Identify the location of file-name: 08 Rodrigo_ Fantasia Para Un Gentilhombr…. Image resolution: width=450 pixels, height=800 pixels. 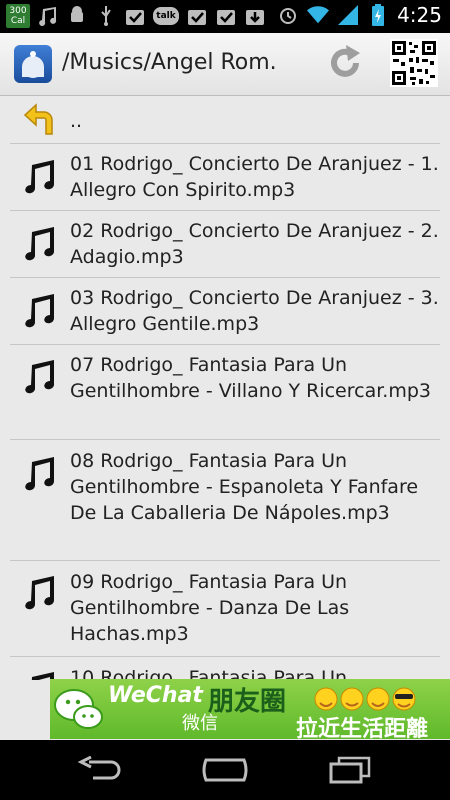
(244, 487).